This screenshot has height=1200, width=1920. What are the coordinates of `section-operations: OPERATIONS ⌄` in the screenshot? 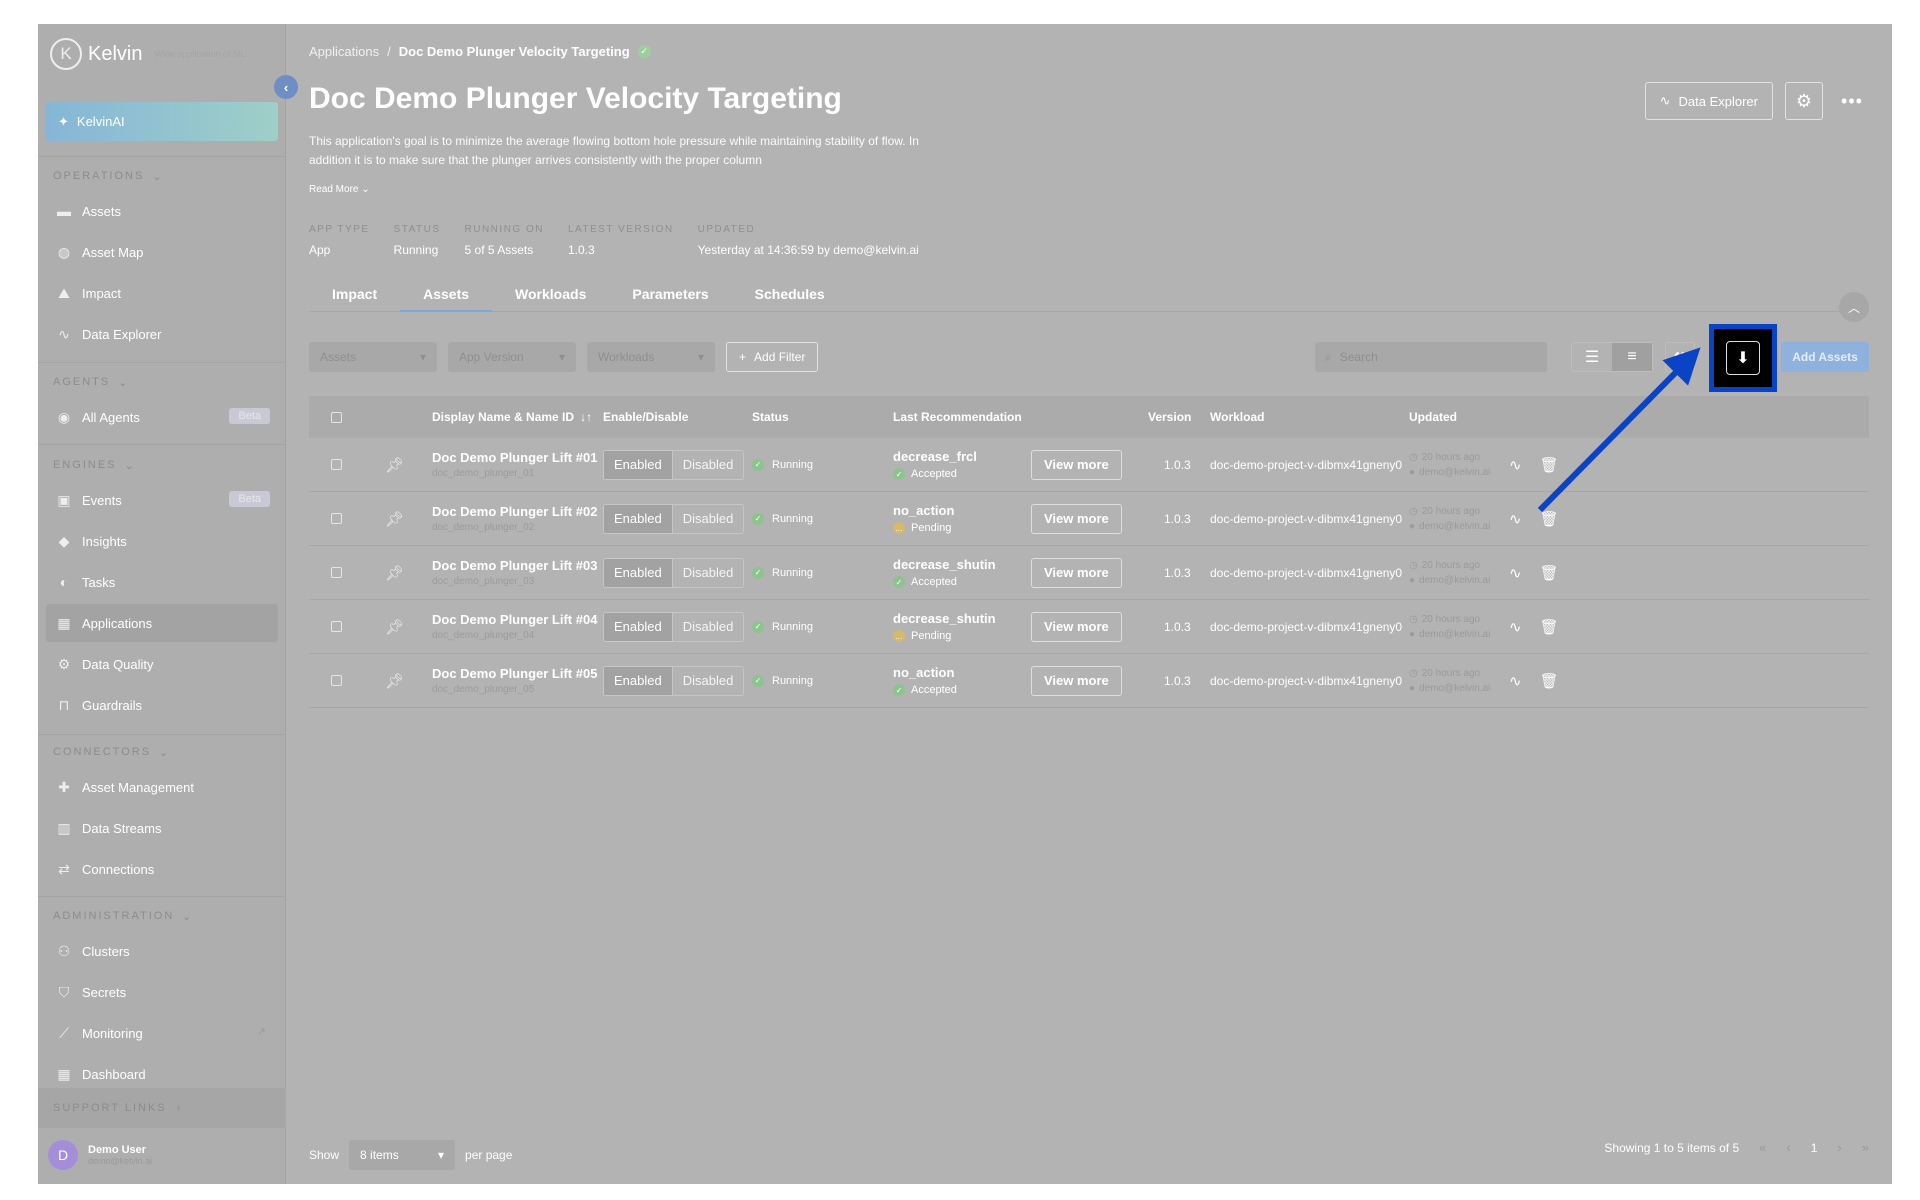 It's located at (108, 176).